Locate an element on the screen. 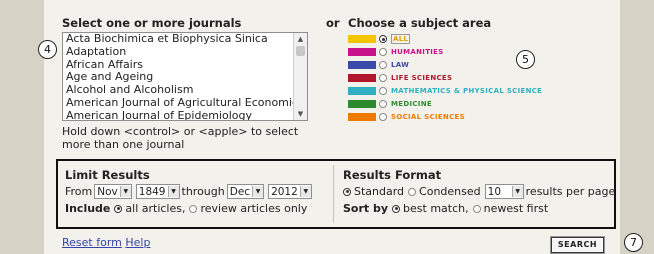 The height and width of the screenshot is (254, 654). sort-best-radio is located at coordinates (396, 208).